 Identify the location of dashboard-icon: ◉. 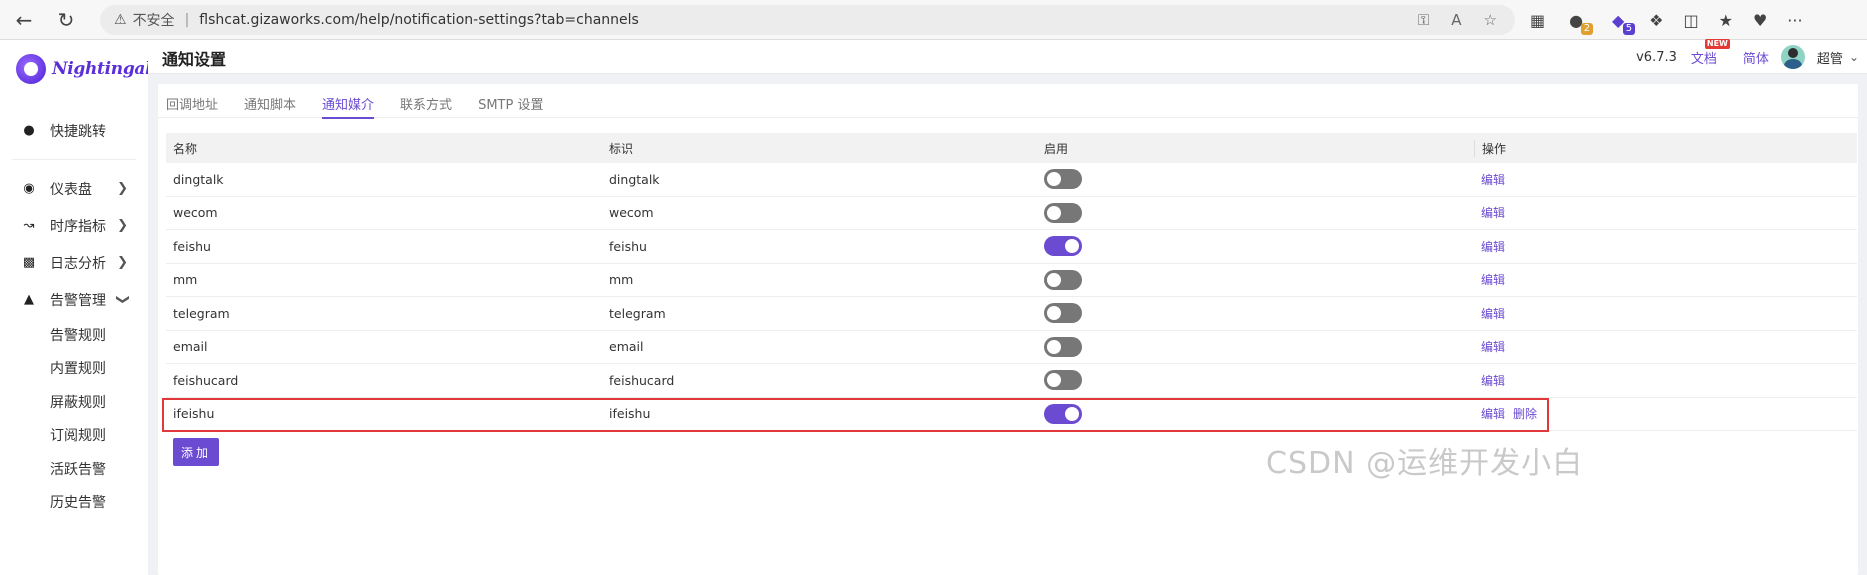
(29, 188).